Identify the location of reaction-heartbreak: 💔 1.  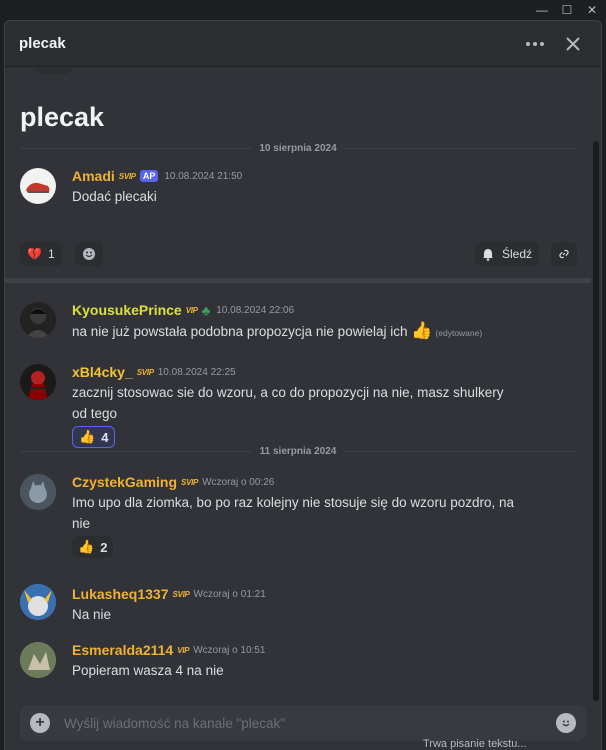
(41, 254).